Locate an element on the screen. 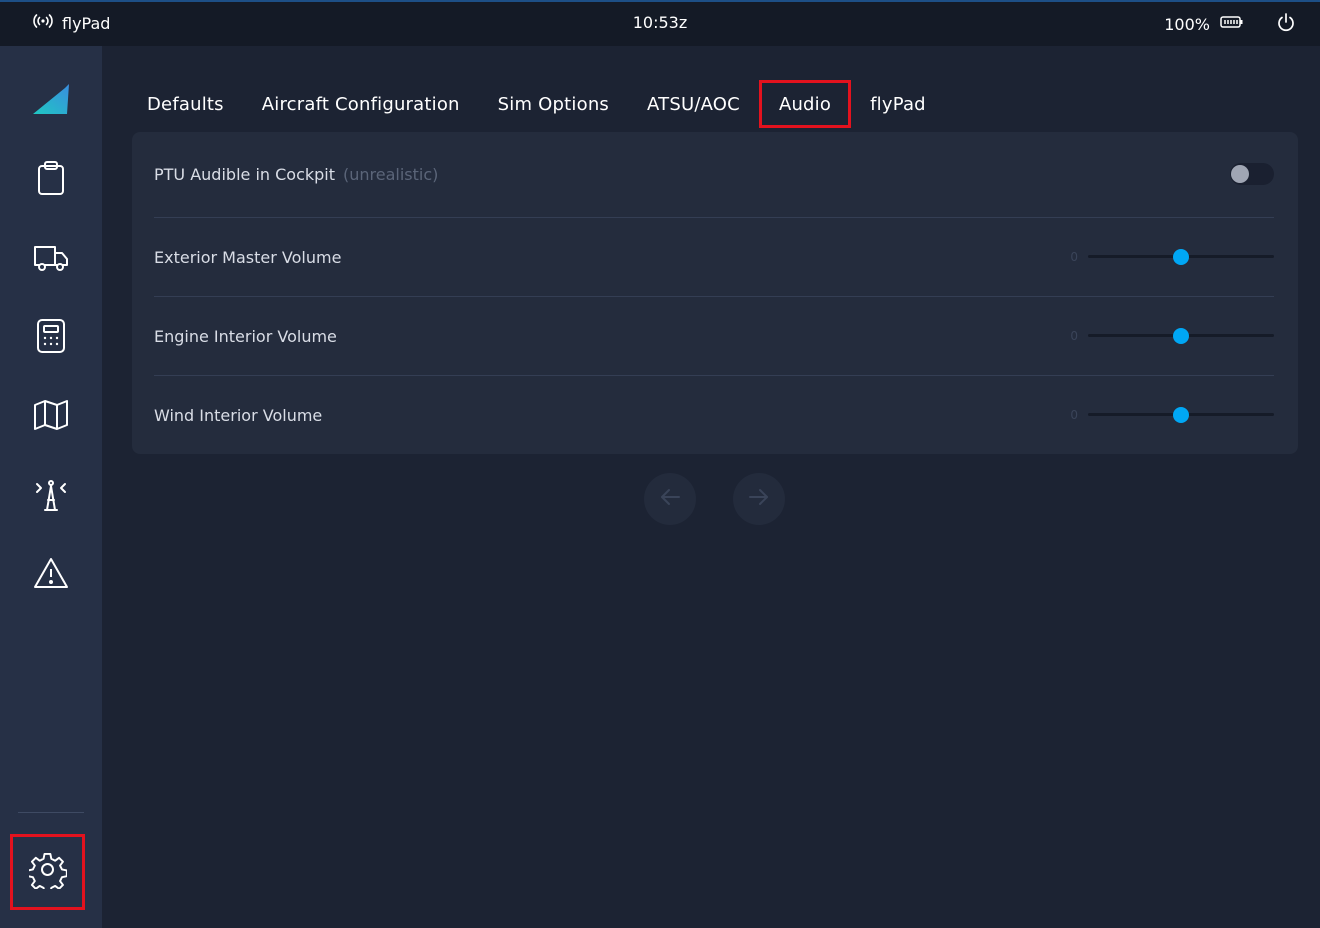  sidebar is located at coordinates (51, 487).